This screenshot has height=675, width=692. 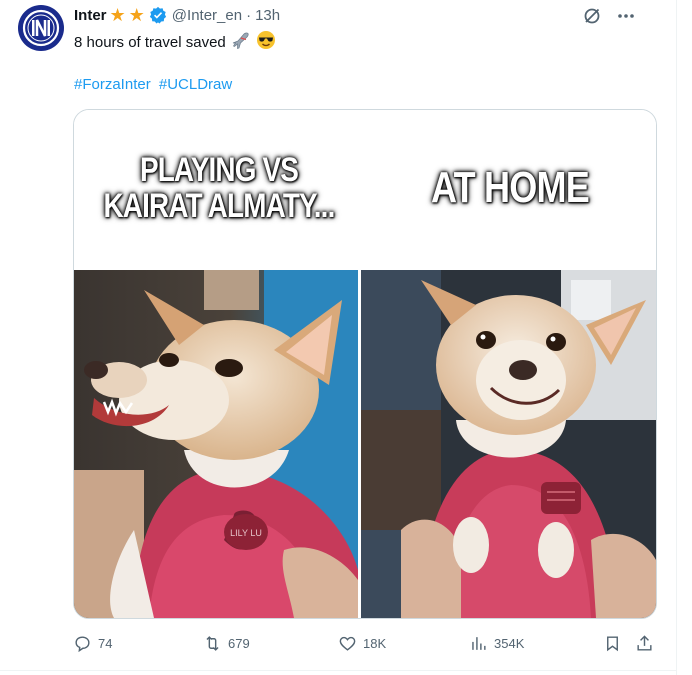 I want to click on reply-count: 74, so click(x=105, y=643).